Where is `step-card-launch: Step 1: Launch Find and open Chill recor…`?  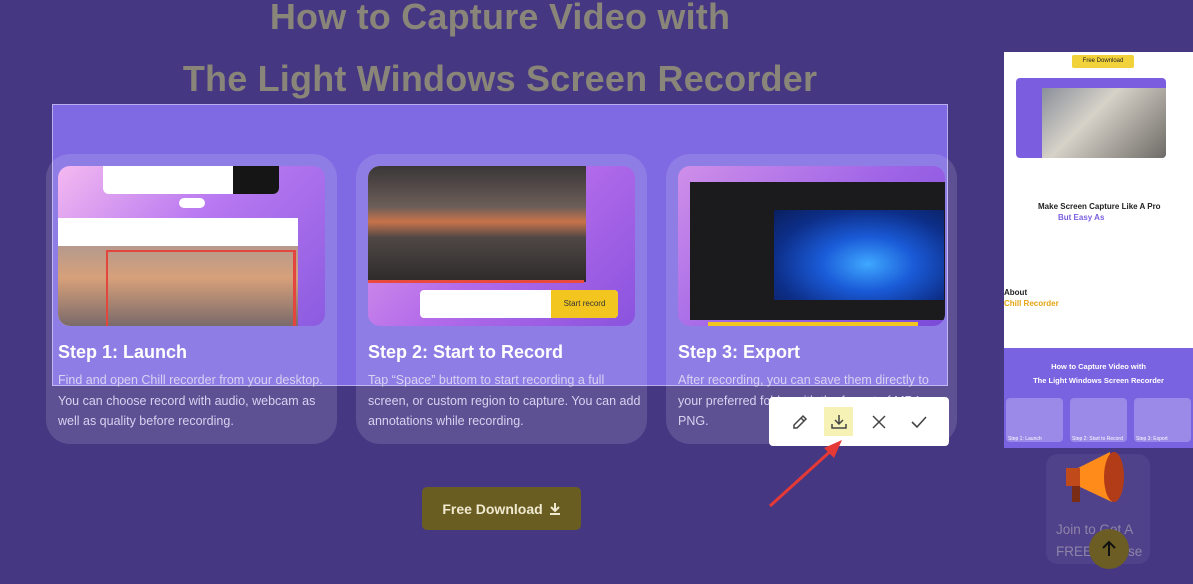
step-card-launch: Step 1: Launch Find and open Chill recor… is located at coordinates (191, 299).